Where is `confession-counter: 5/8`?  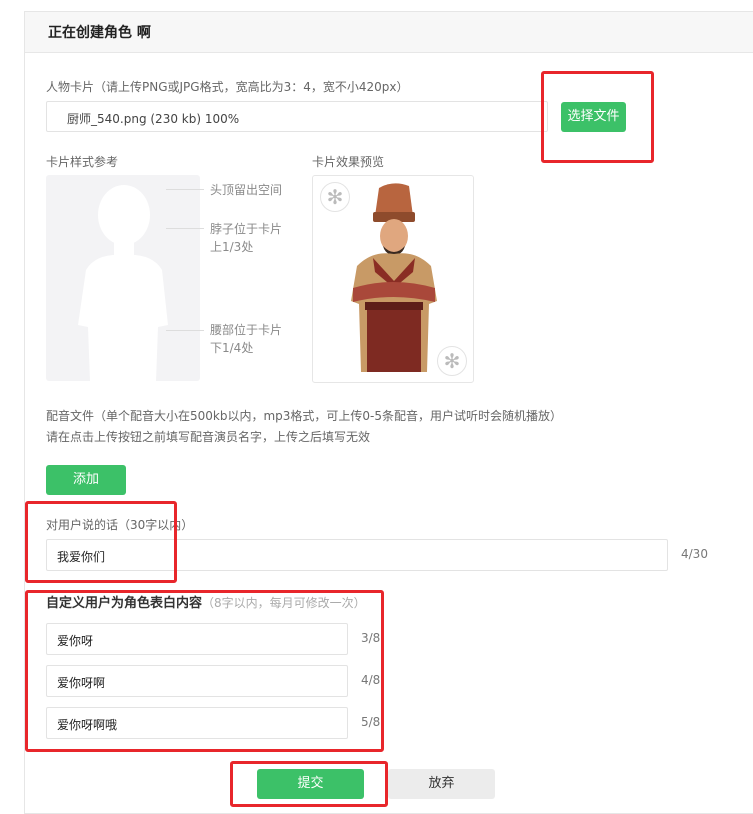
confession-counter: 5/8 is located at coordinates (371, 722).